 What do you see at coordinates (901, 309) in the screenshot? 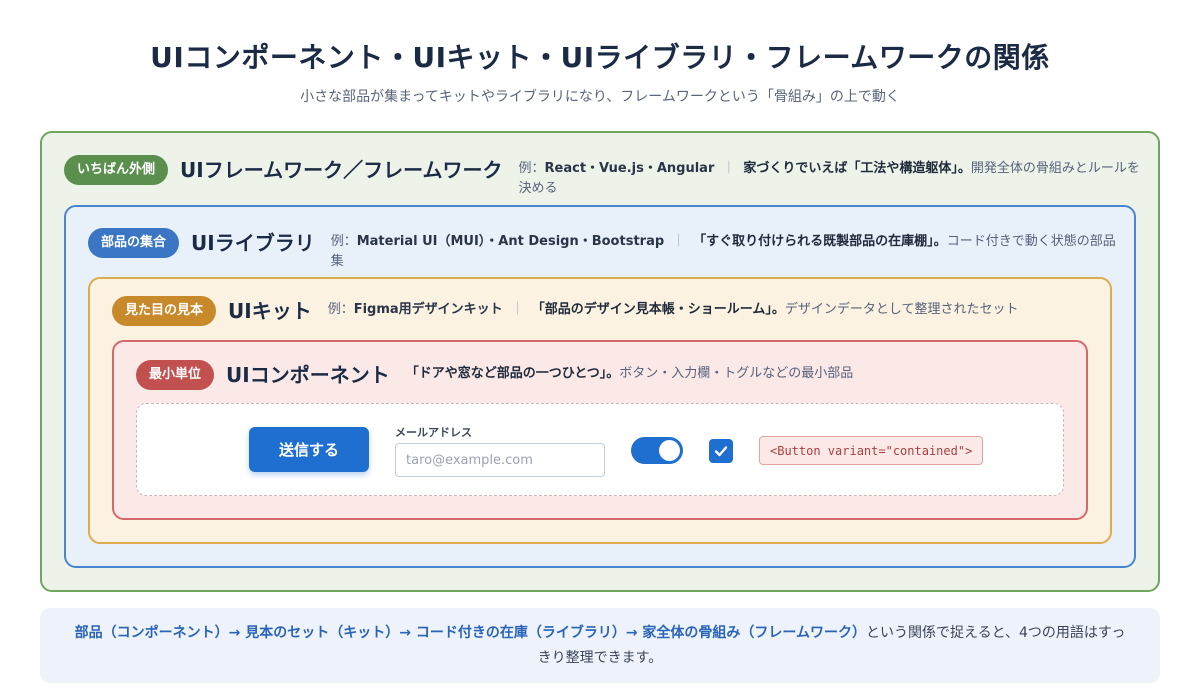
I see `kit-detail: デザインデータとして整理されたセット` at bounding box center [901, 309].